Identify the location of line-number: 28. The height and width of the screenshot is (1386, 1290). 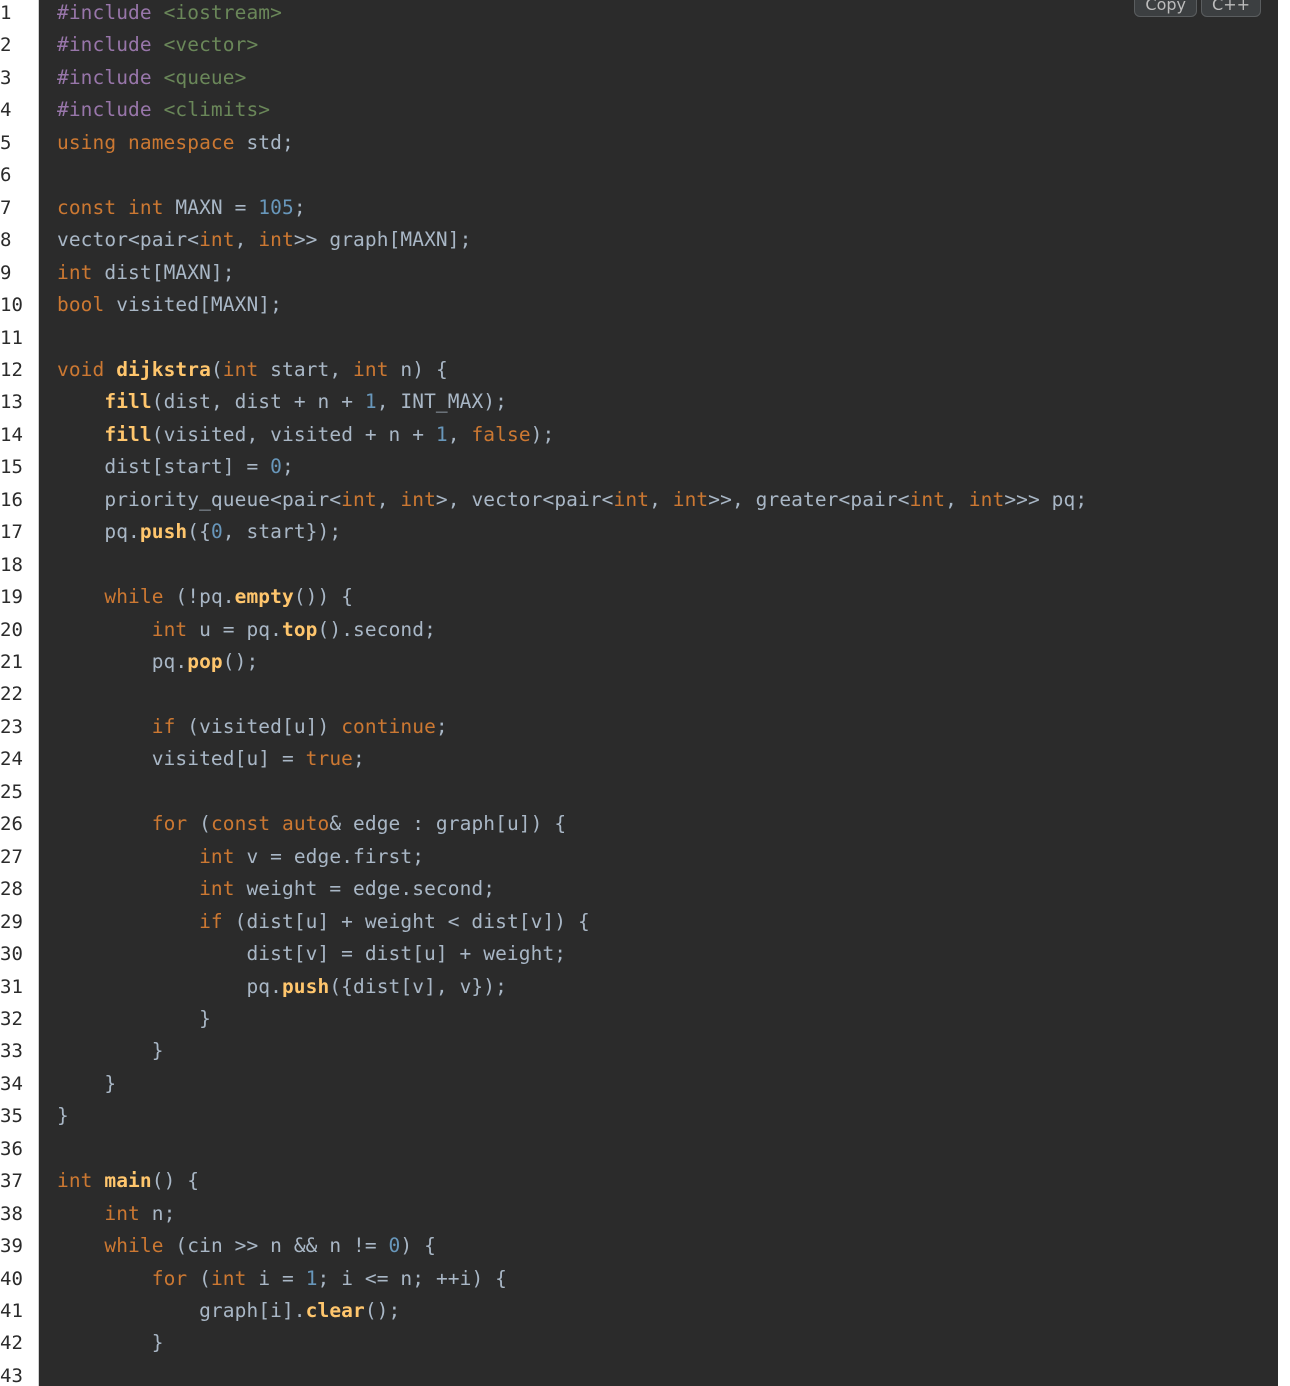
(11, 889).